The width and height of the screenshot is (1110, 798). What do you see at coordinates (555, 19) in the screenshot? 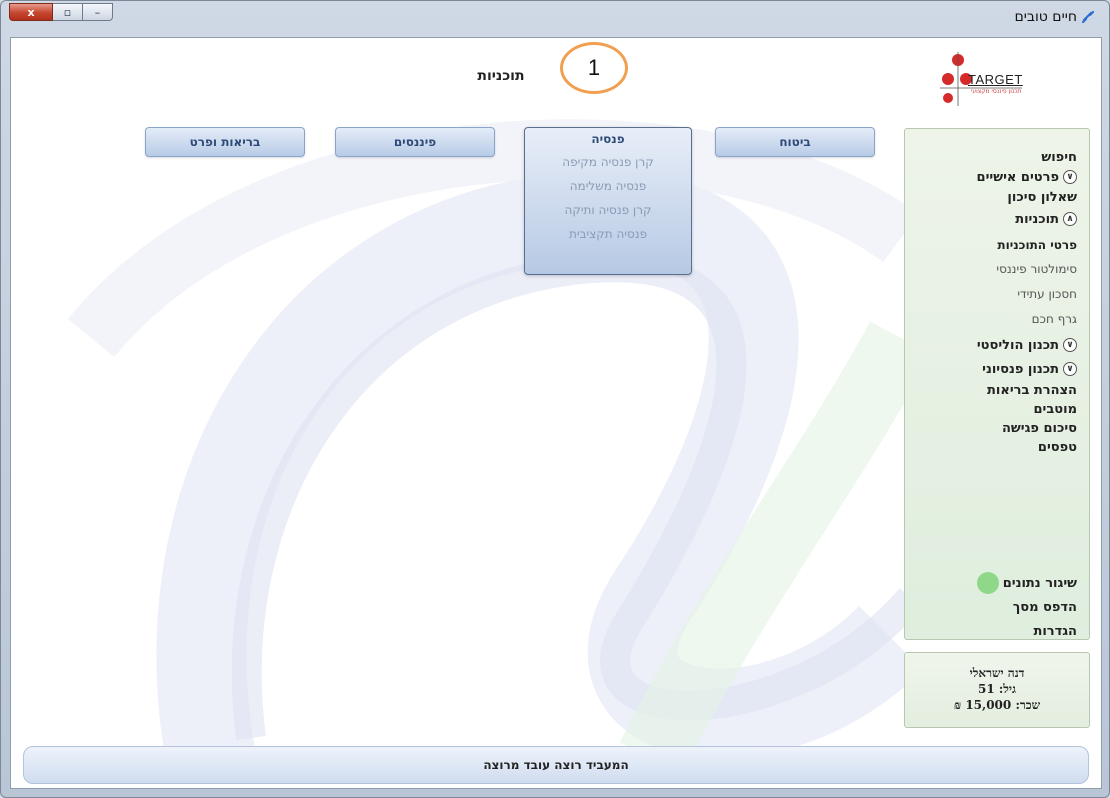
I see `title-bar: x ▫ – חיים טובים` at bounding box center [555, 19].